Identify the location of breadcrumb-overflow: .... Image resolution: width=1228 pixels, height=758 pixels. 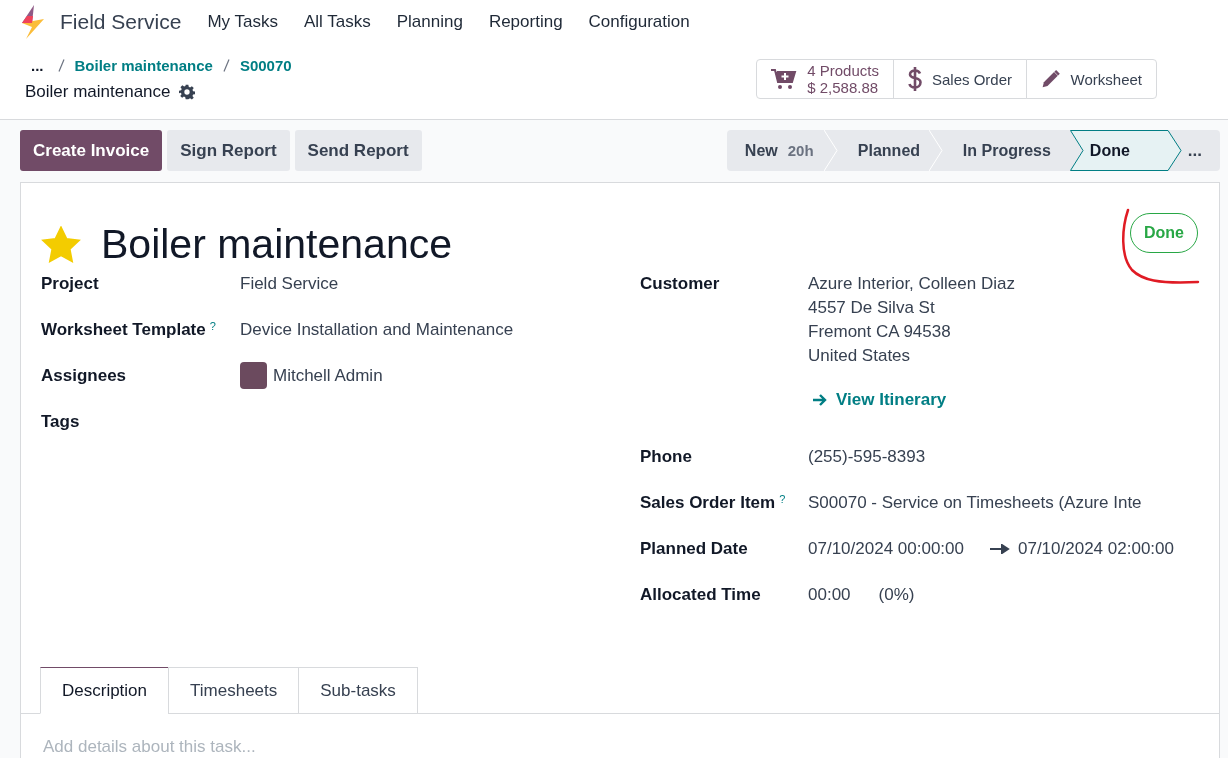
(36, 66).